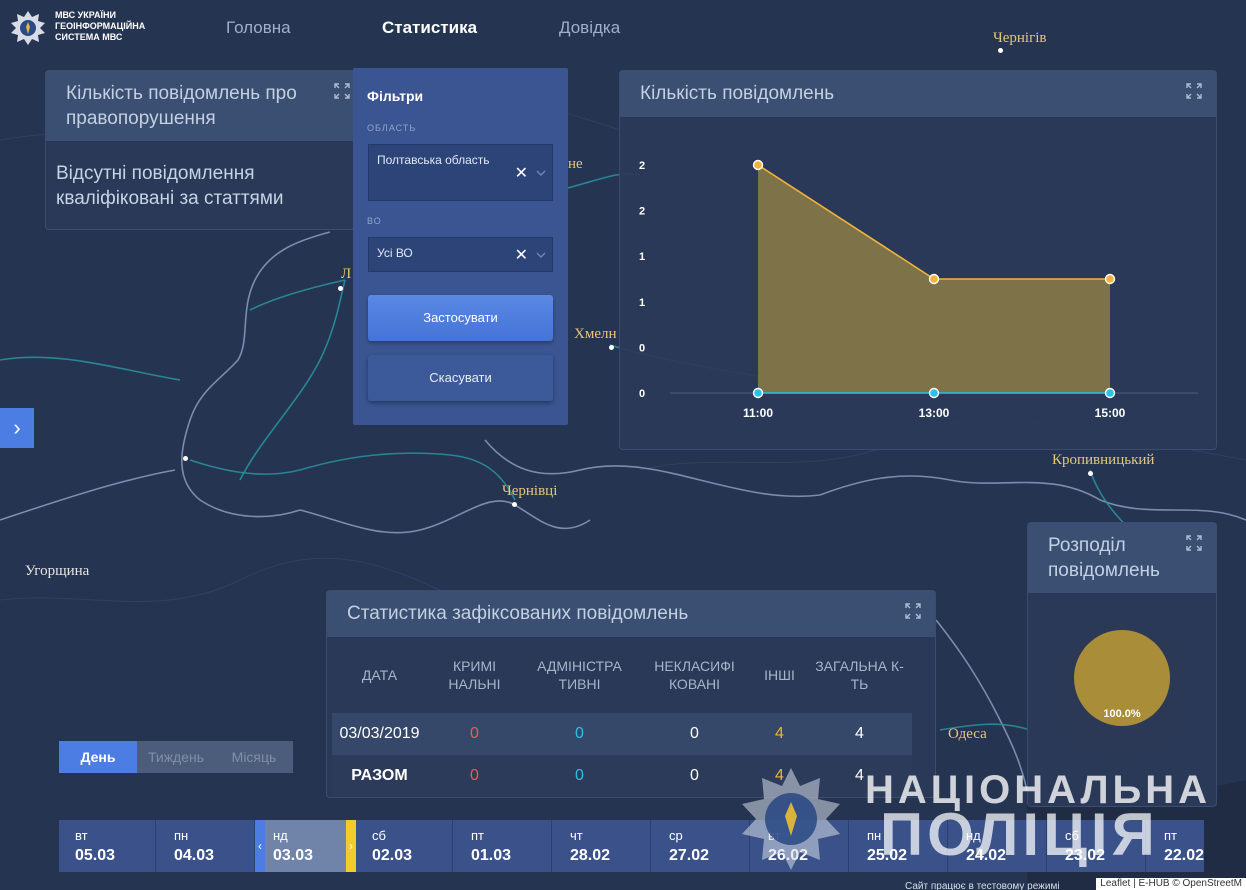  I want to click on region-select: Полтавська область ✕, so click(460, 172).